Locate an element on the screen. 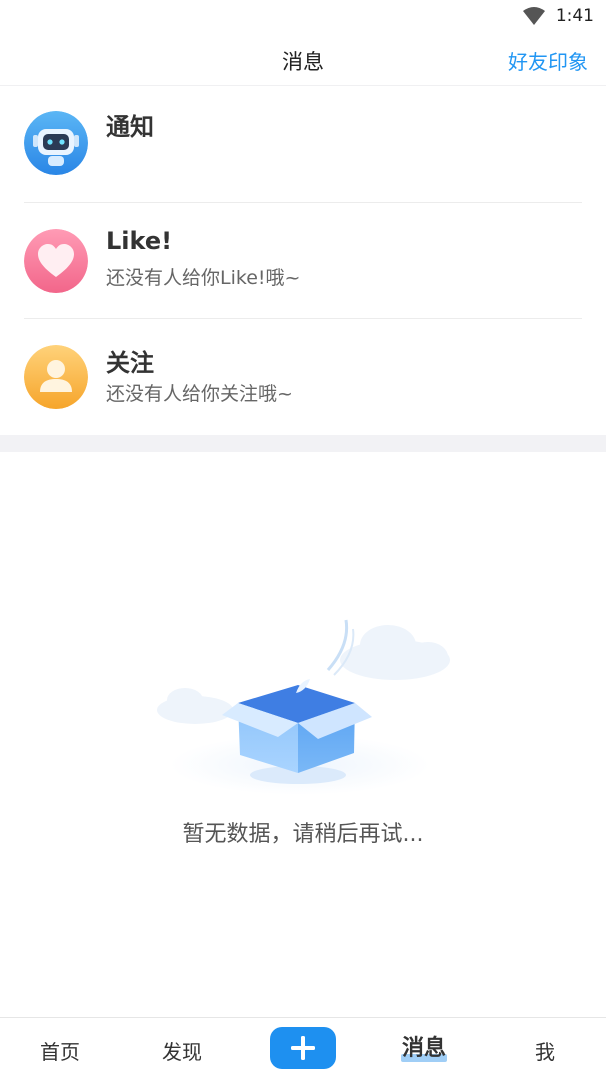  nav-messages: 消息 is located at coordinates (424, 1046).